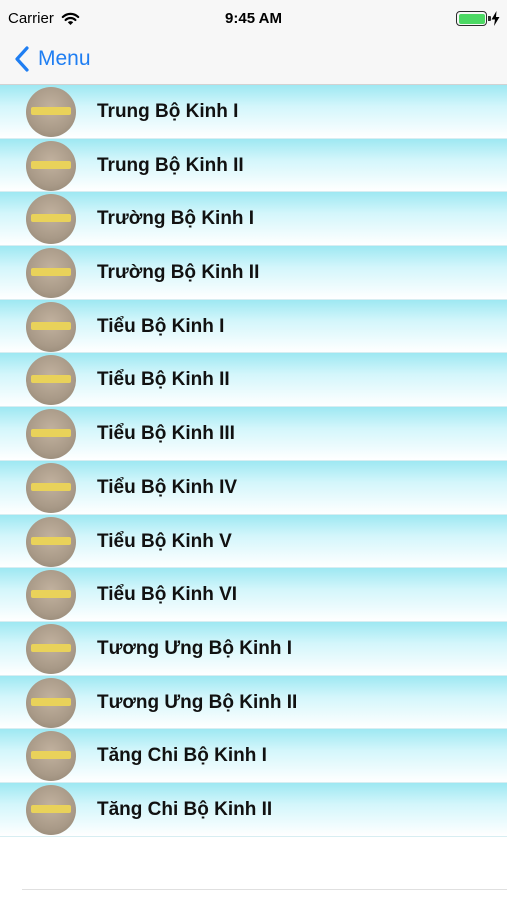 The height and width of the screenshot is (900, 507). I want to click on list-item-label: Tiểu Bộ Kinh I, so click(161, 326).